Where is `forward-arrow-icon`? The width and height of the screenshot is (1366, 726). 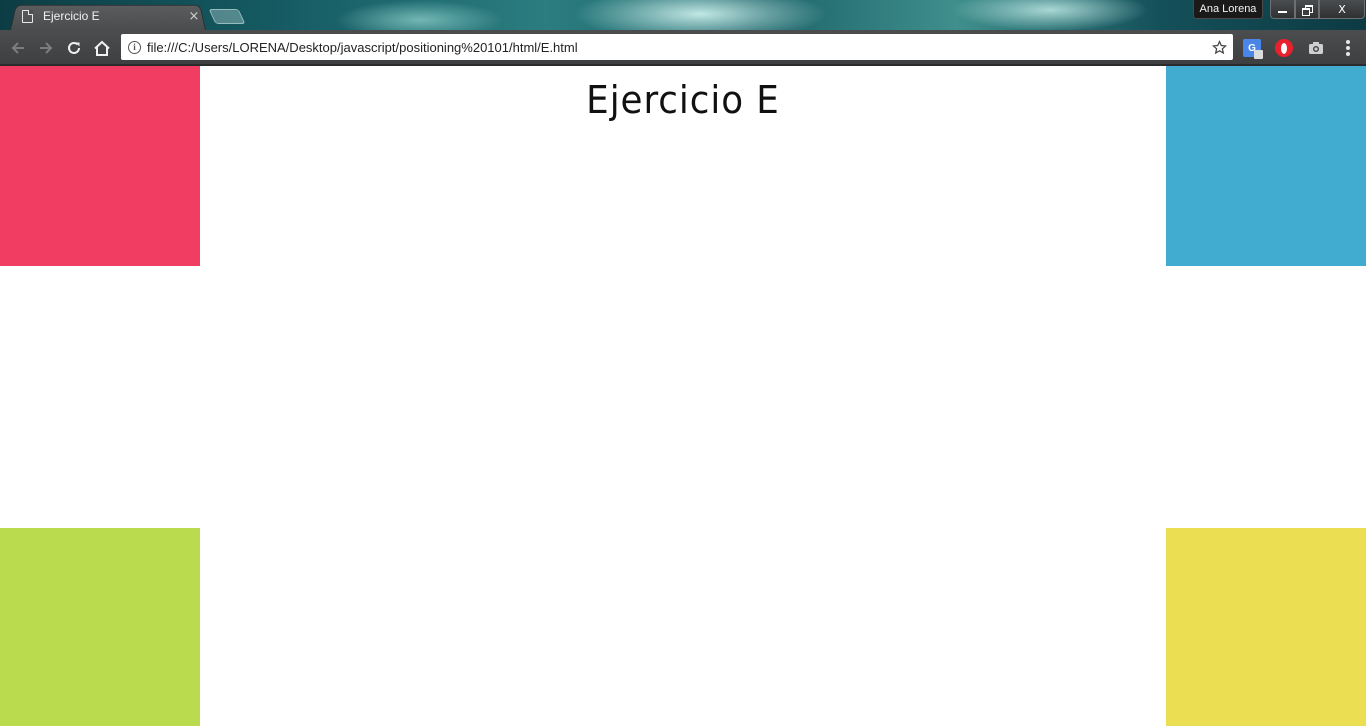 forward-arrow-icon is located at coordinates (46, 48).